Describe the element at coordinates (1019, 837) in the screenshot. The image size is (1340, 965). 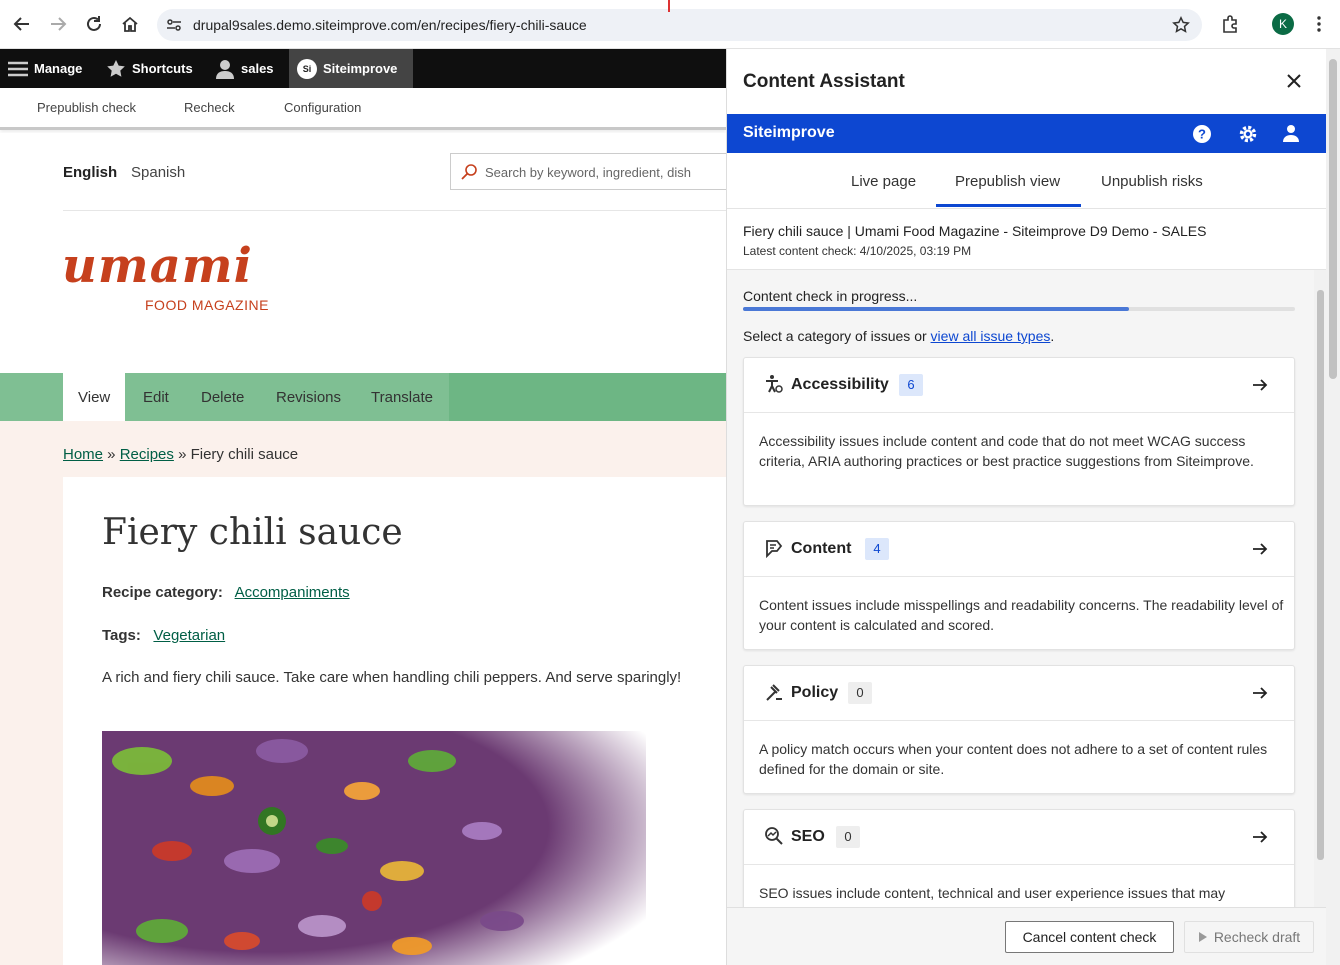
I see `category-header: SEO 0` at that location.